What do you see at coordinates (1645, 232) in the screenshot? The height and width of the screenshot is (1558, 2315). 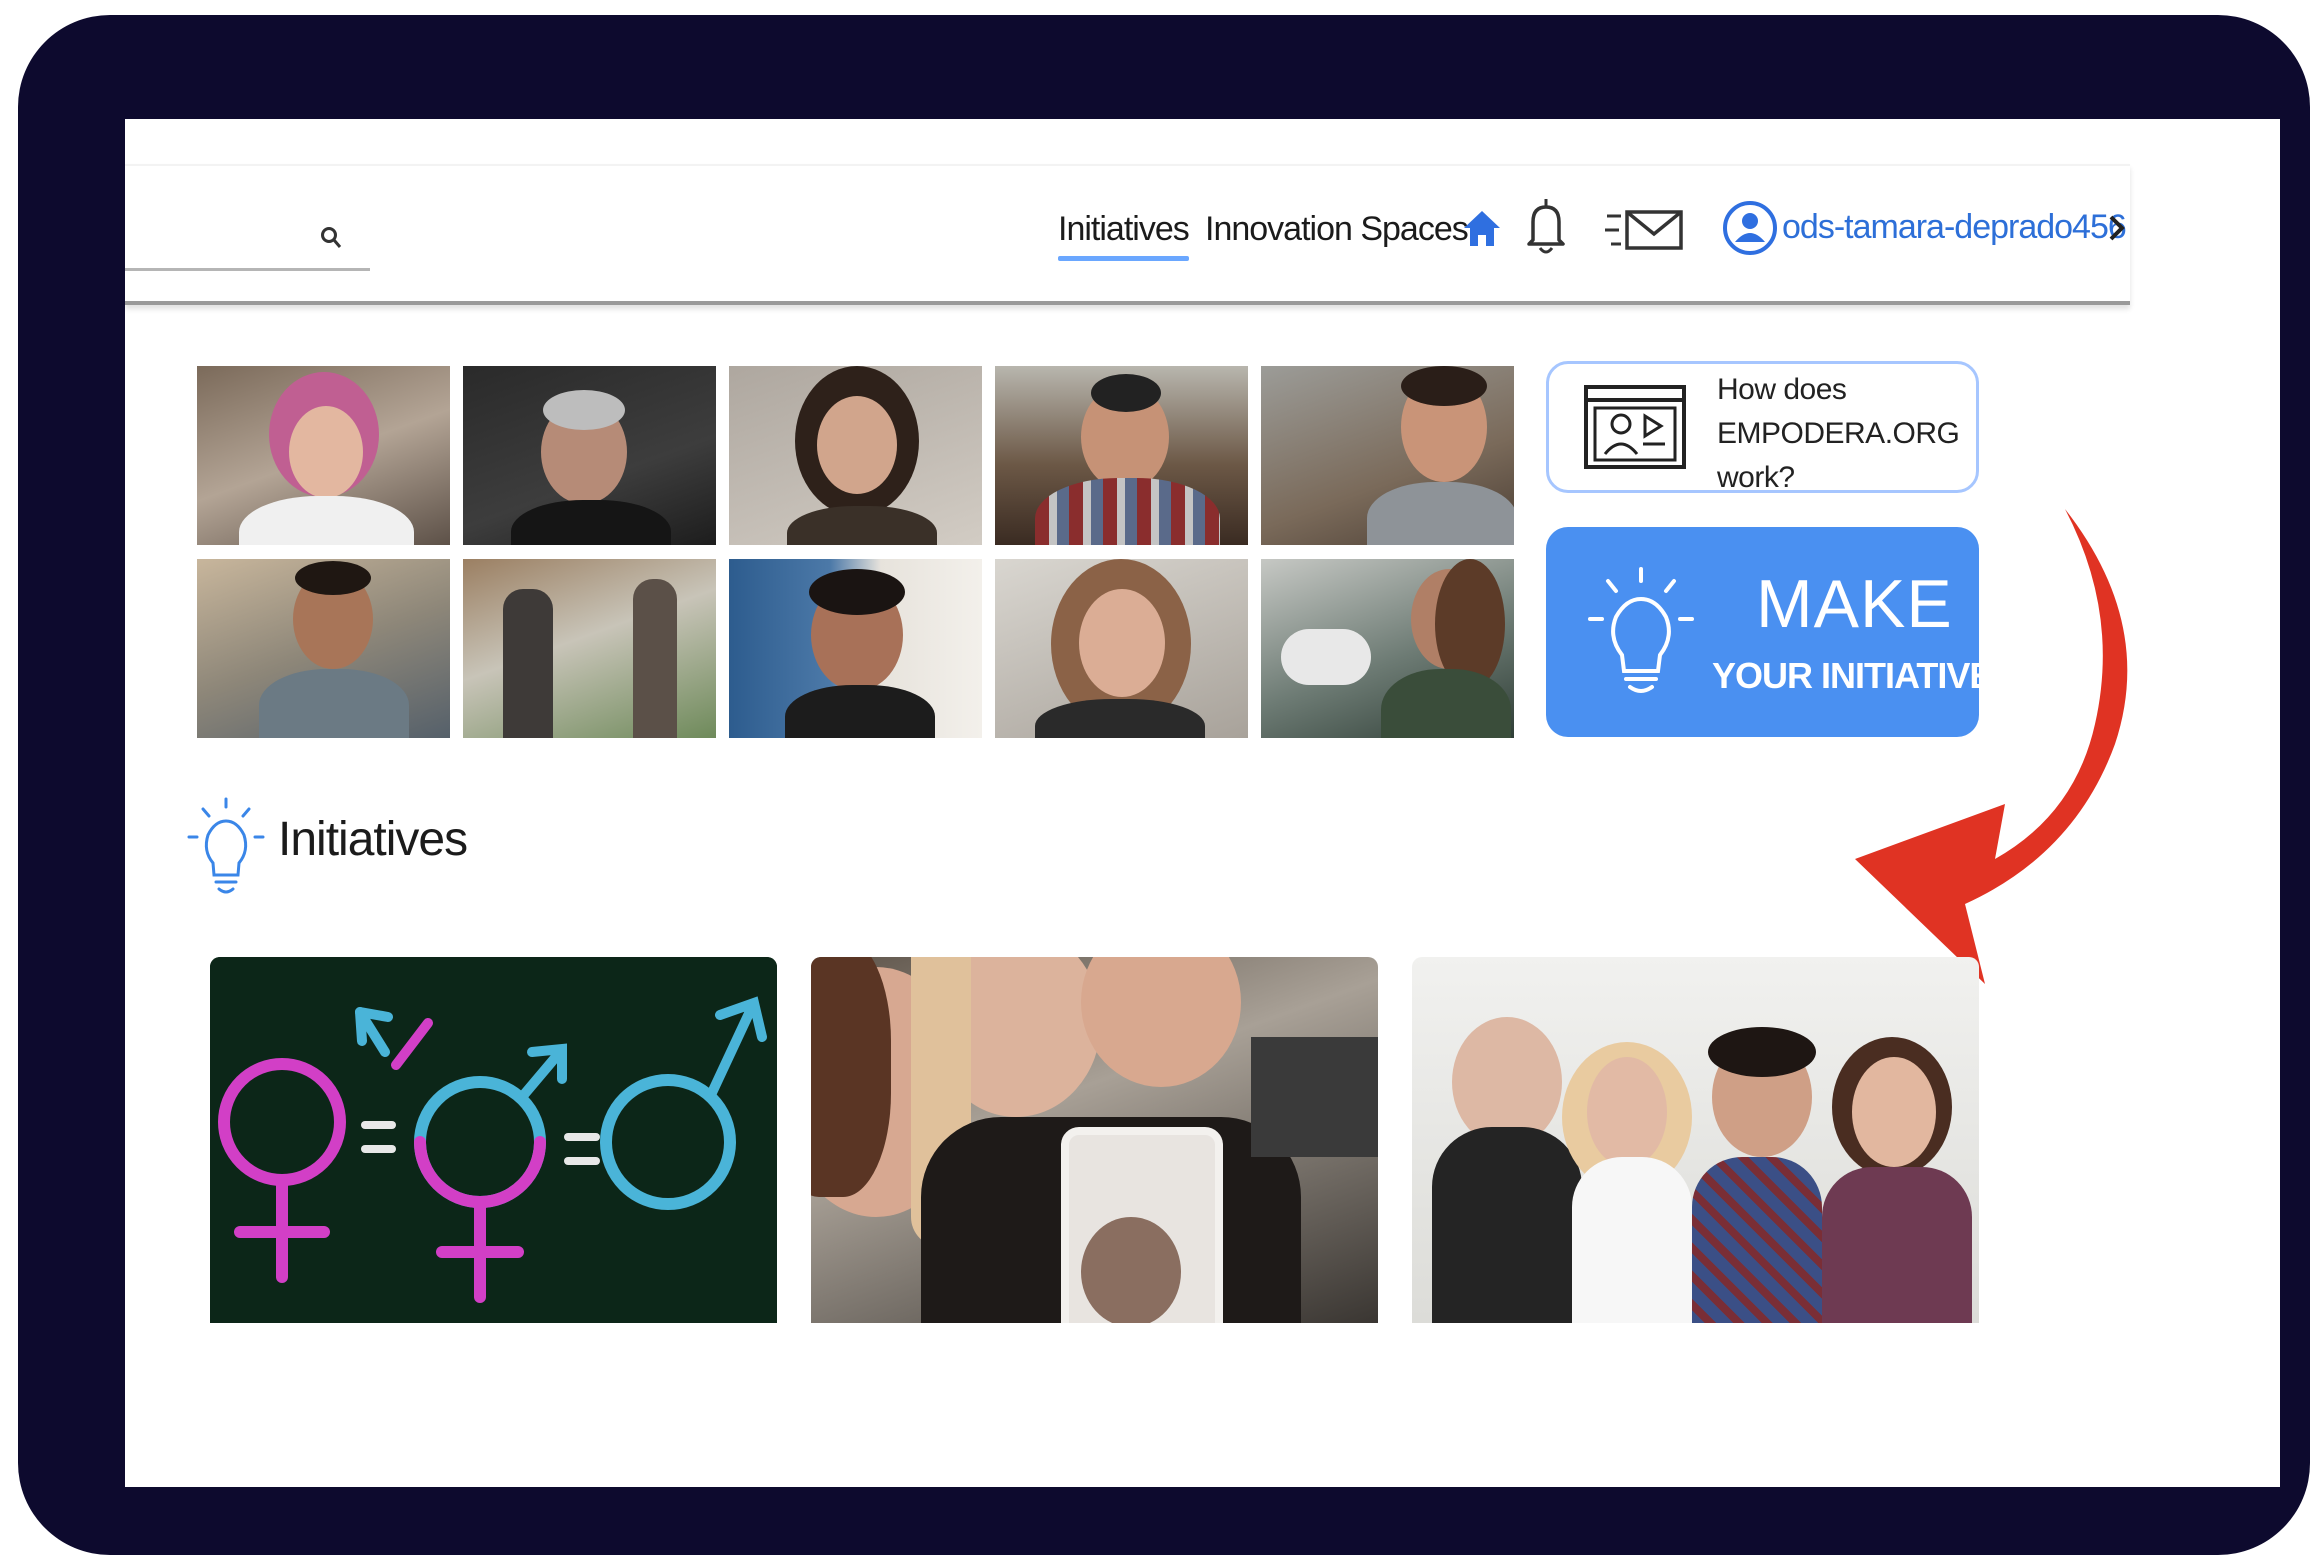 I see `send-mail-icon` at bounding box center [1645, 232].